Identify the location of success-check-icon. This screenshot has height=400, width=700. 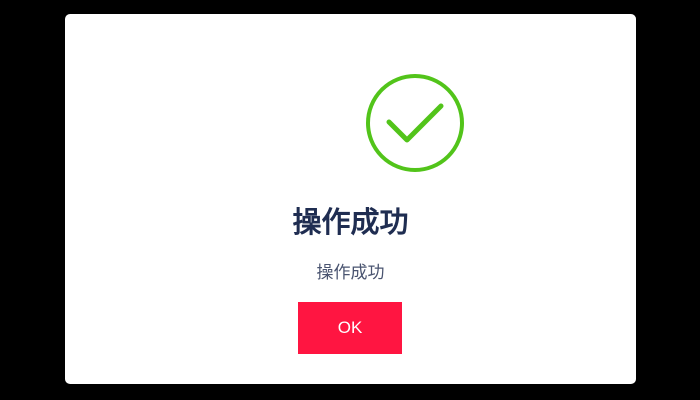
(415, 123).